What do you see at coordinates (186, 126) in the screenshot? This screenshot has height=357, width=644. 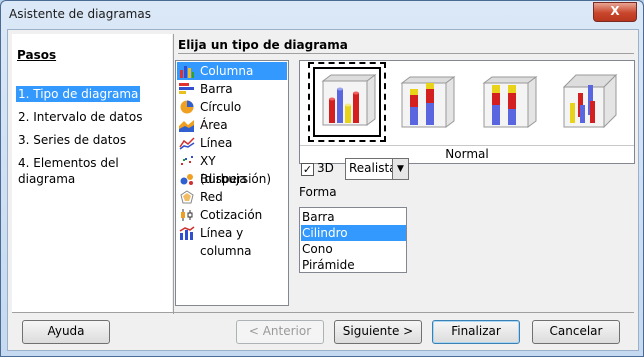 I see `area-chart-icon` at bounding box center [186, 126].